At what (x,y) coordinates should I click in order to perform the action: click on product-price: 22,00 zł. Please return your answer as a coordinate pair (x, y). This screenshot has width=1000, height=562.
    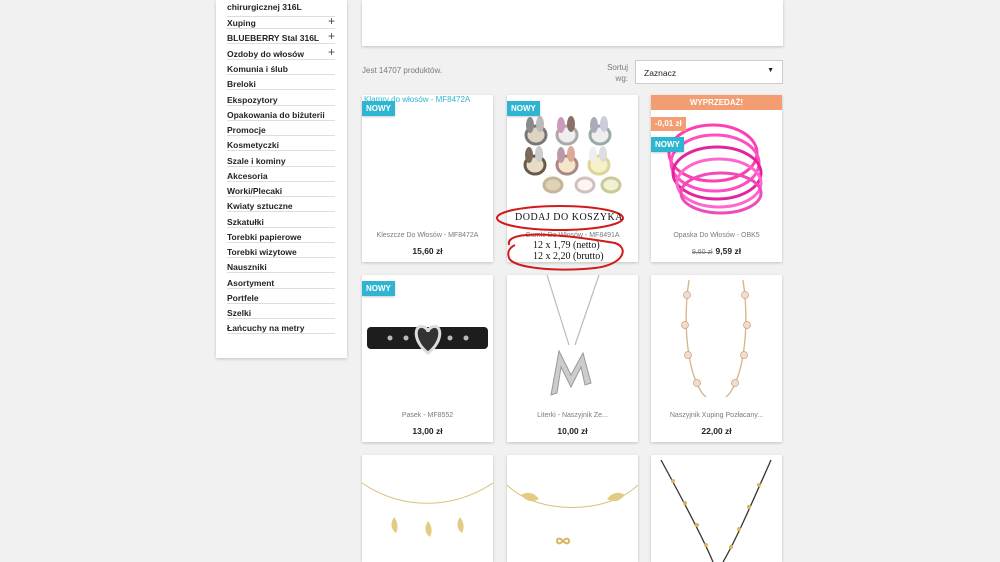
    Looking at the image, I should click on (716, 431).